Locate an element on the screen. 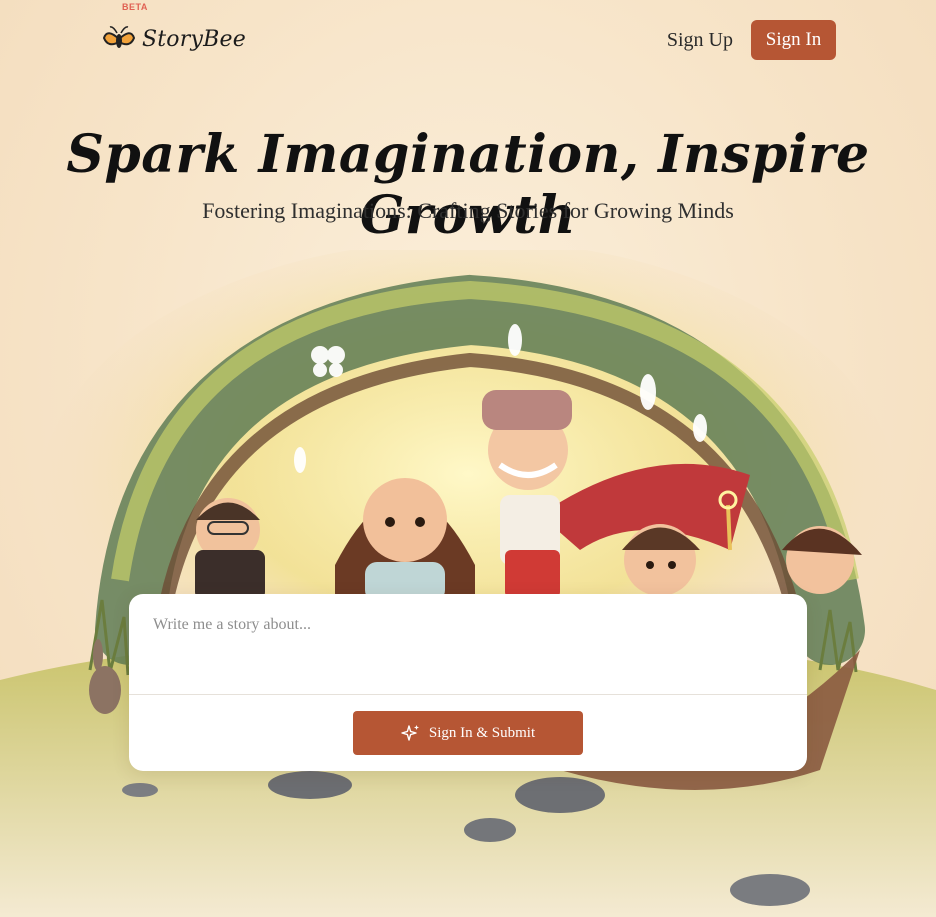 The image size is (936, 917). story-prompt-card: Sign In & Submit is located at coordinates (468, 682).